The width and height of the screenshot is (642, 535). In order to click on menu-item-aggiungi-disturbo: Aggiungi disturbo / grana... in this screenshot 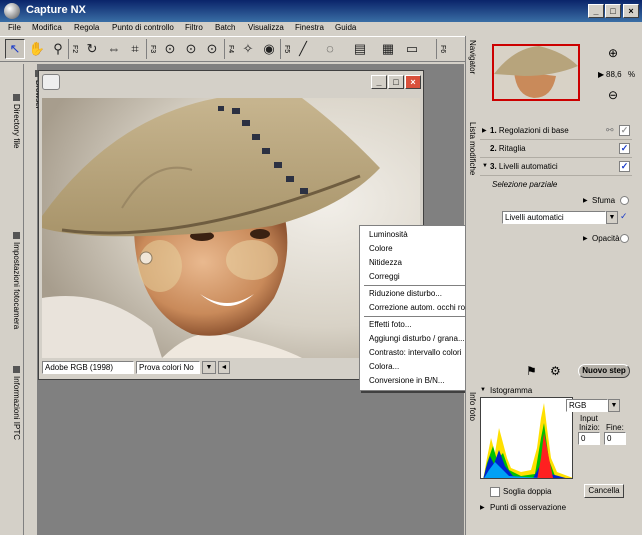, I will do `click(417, 338)`.